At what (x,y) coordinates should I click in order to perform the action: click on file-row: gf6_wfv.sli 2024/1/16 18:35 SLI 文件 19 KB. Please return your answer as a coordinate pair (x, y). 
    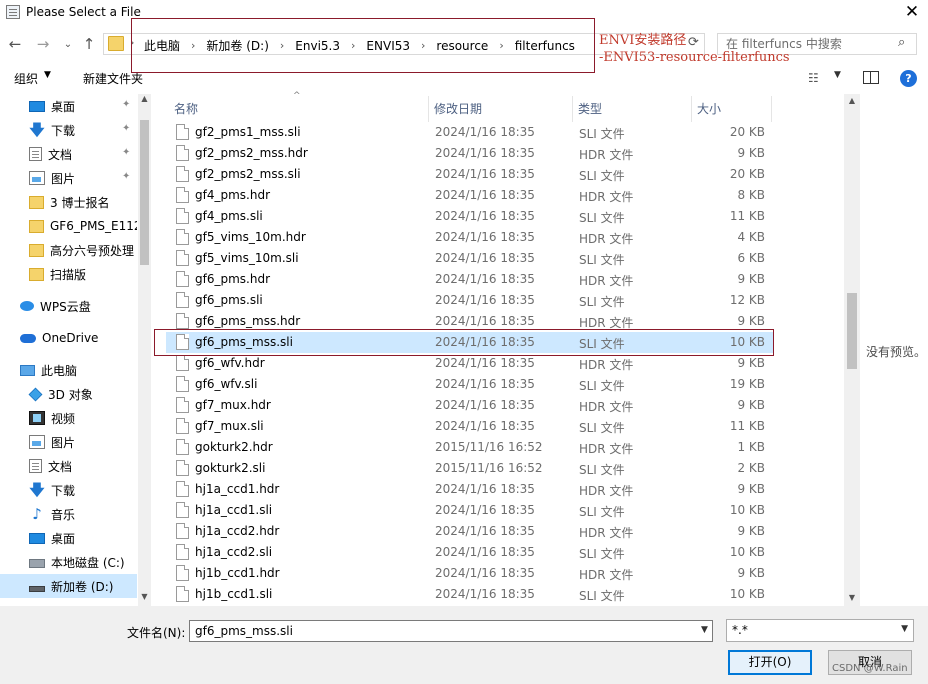
    Looking at the image, I should click on (470, 384).